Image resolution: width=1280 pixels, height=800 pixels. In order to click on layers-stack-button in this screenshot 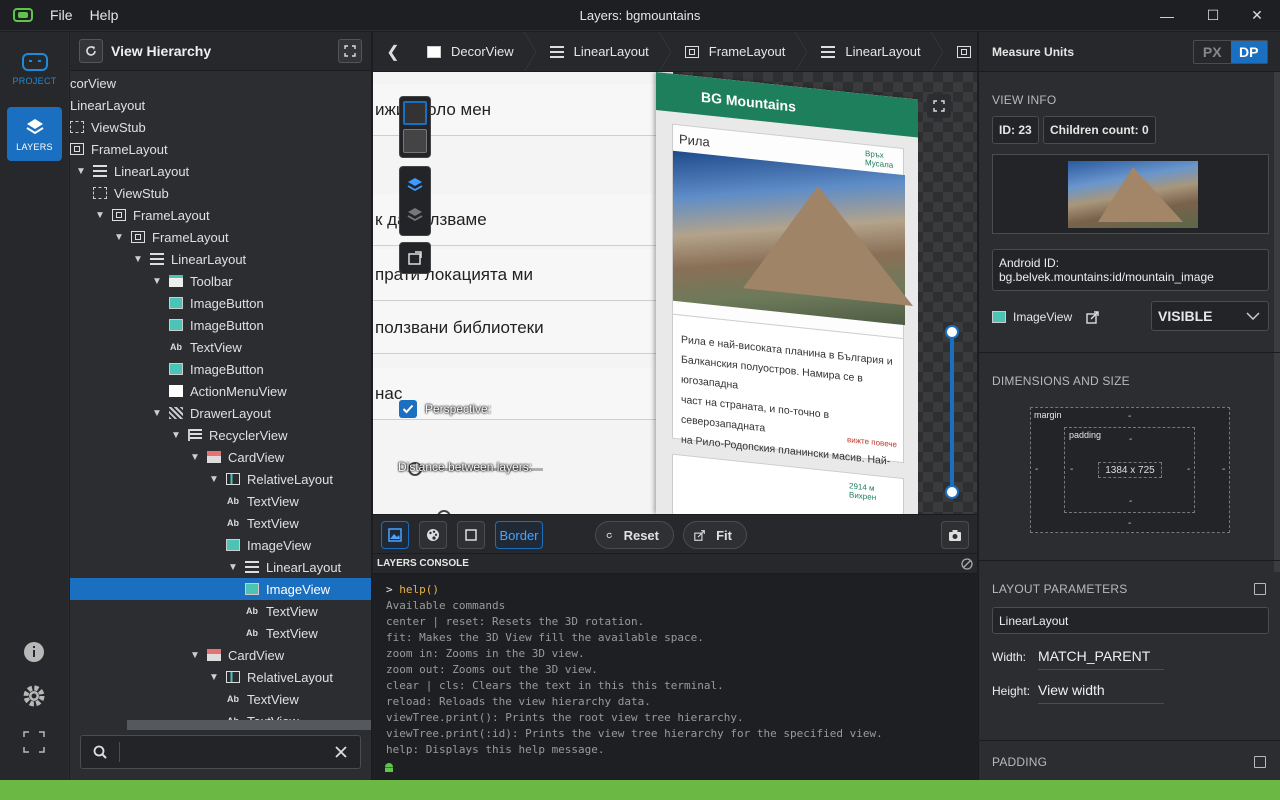, I will do `click(415, 185)`.